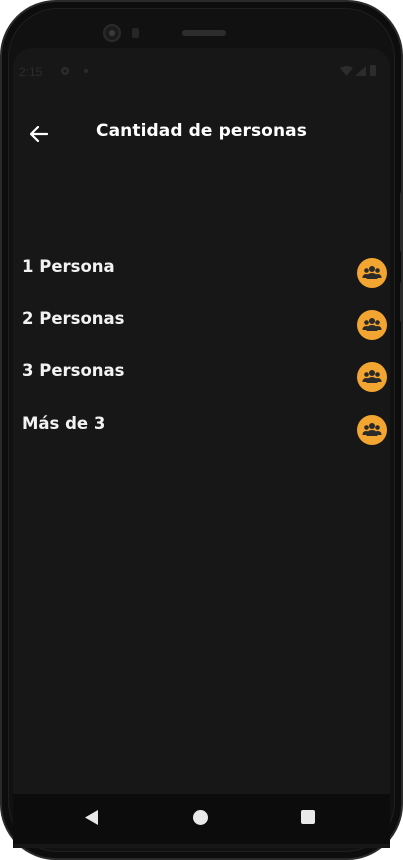 This screenshot has height=860, width=403. What do you see at coordinates (201, 424) in the screenshot?
I see `option-mas-de-3: Más de 3` at bounding box center [201, 424].